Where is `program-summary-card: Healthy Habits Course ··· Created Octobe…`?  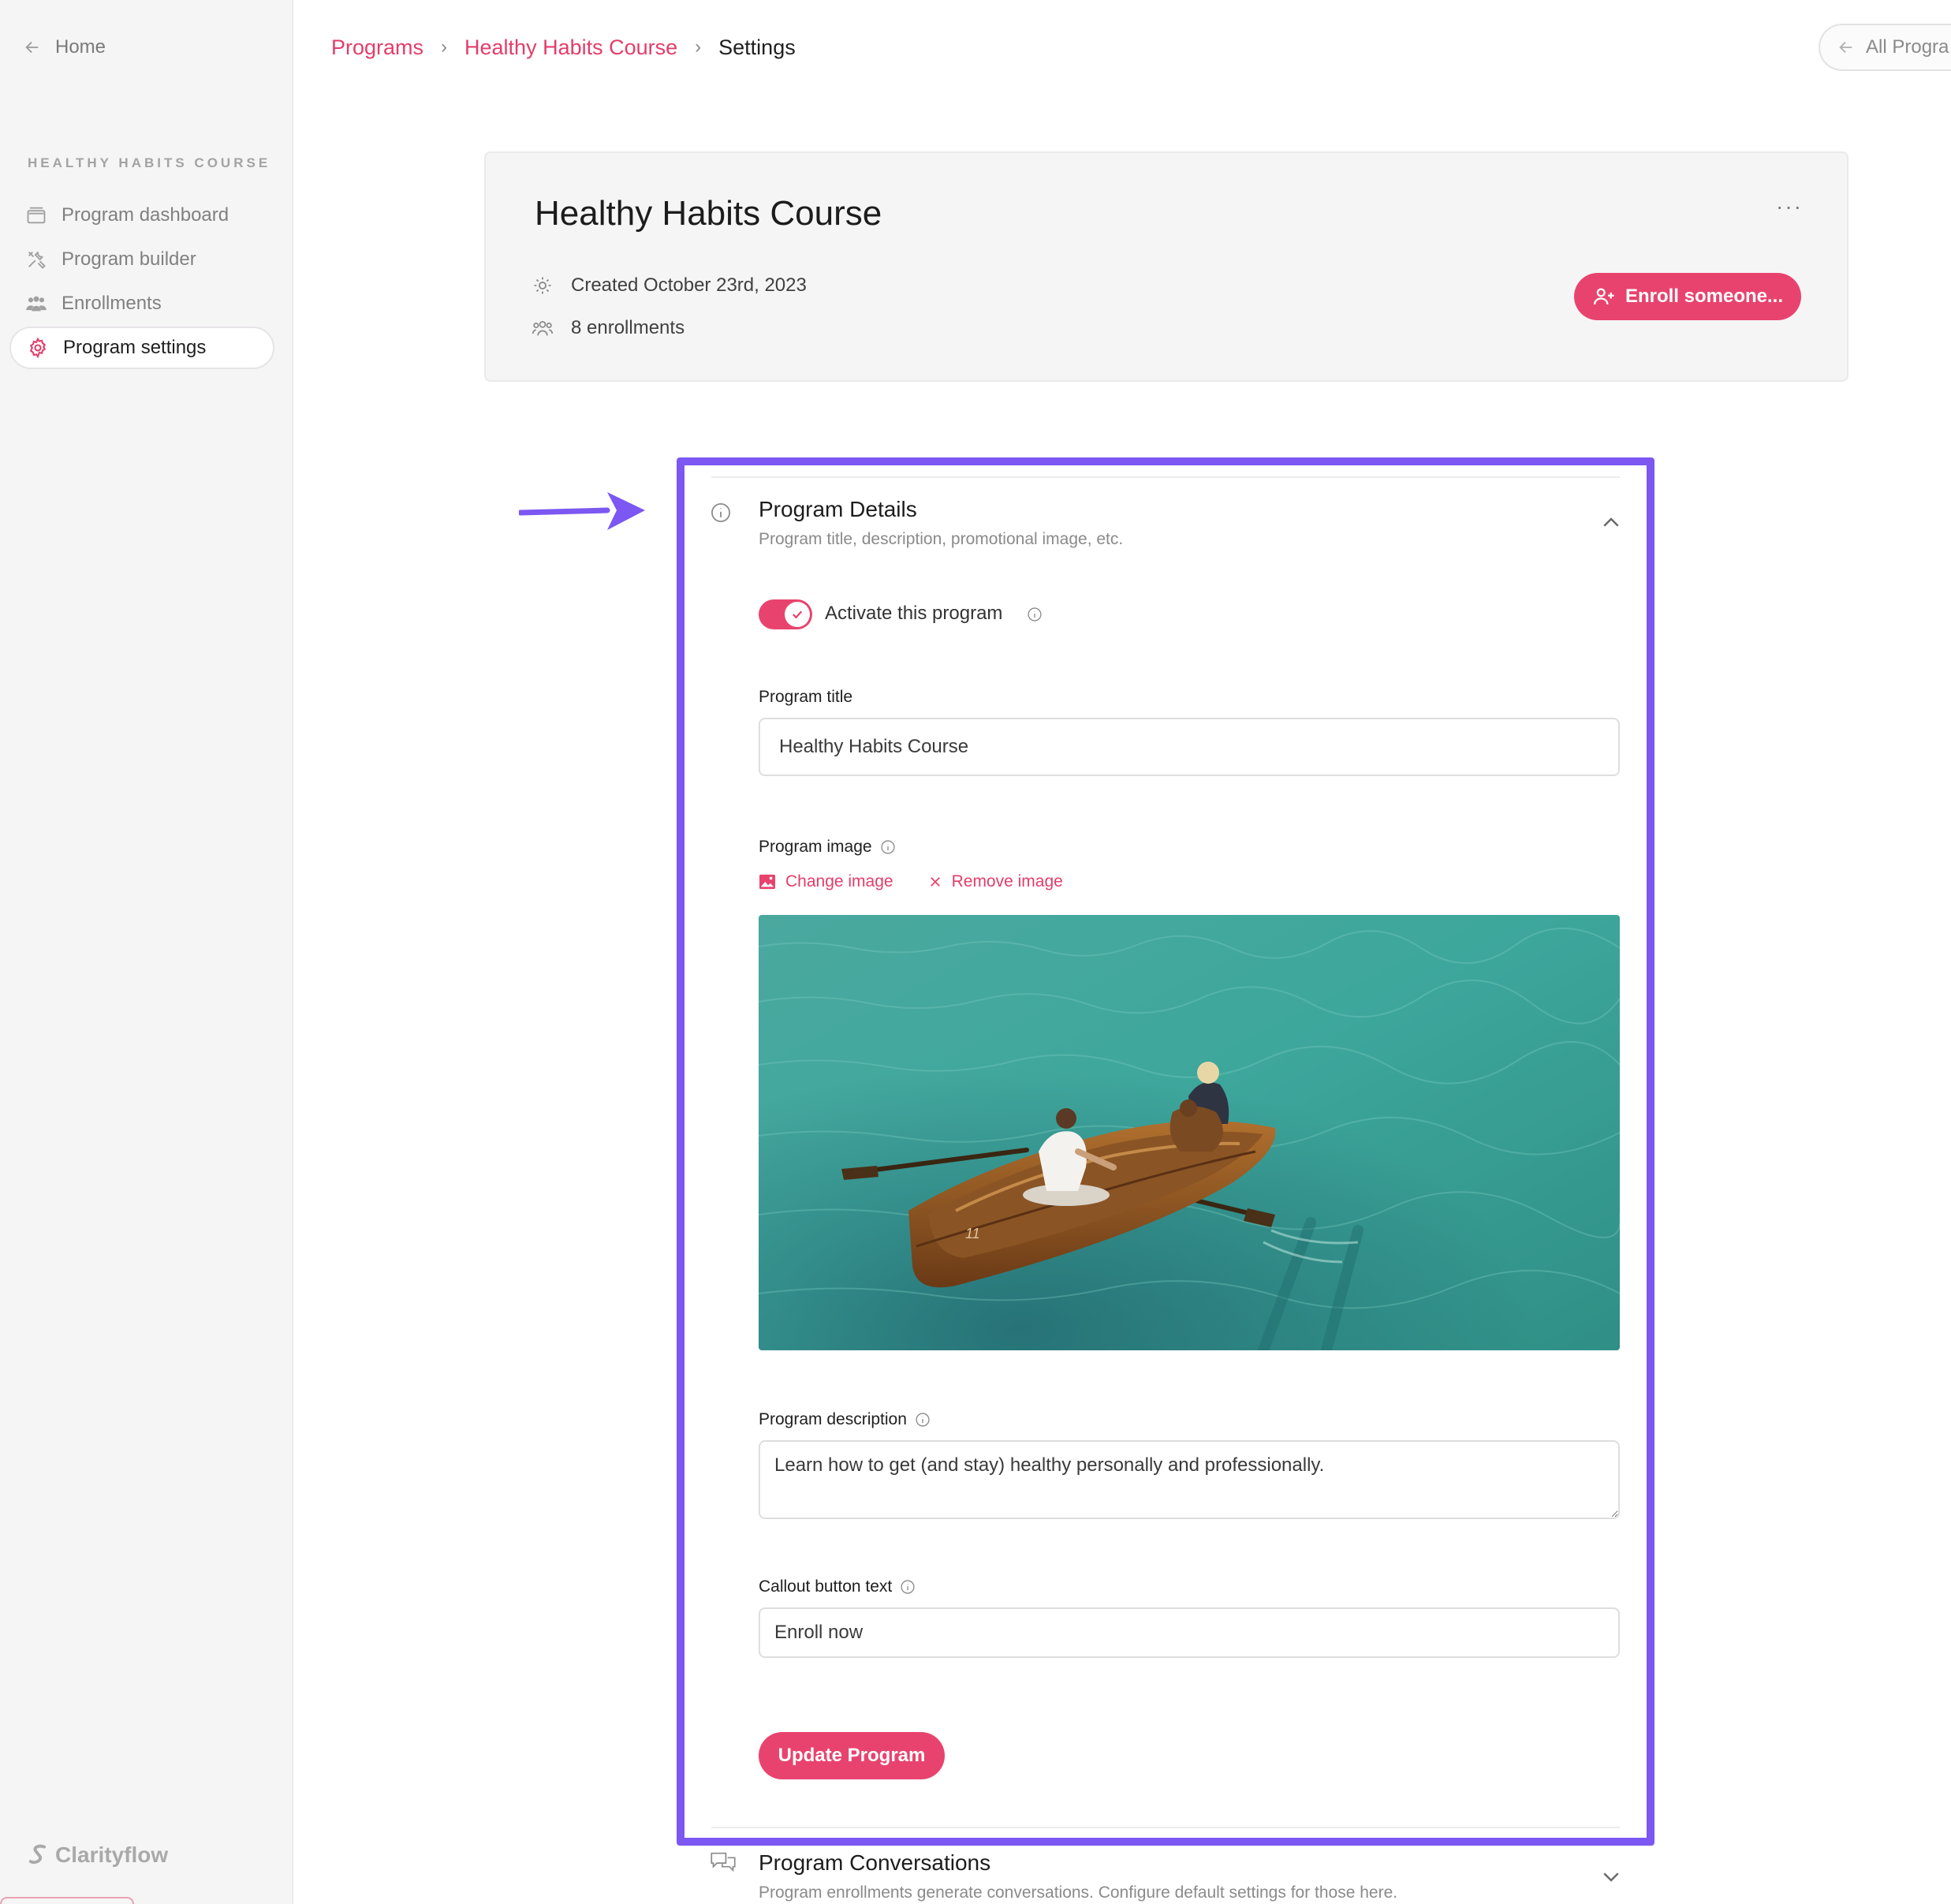
program-summary-card: Healthy Habits Course ··· Created Octobe… is located at coordinates (1166, 266).